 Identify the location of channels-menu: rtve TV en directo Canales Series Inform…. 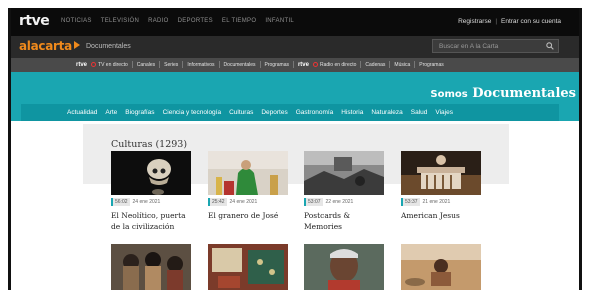
(260, 64).